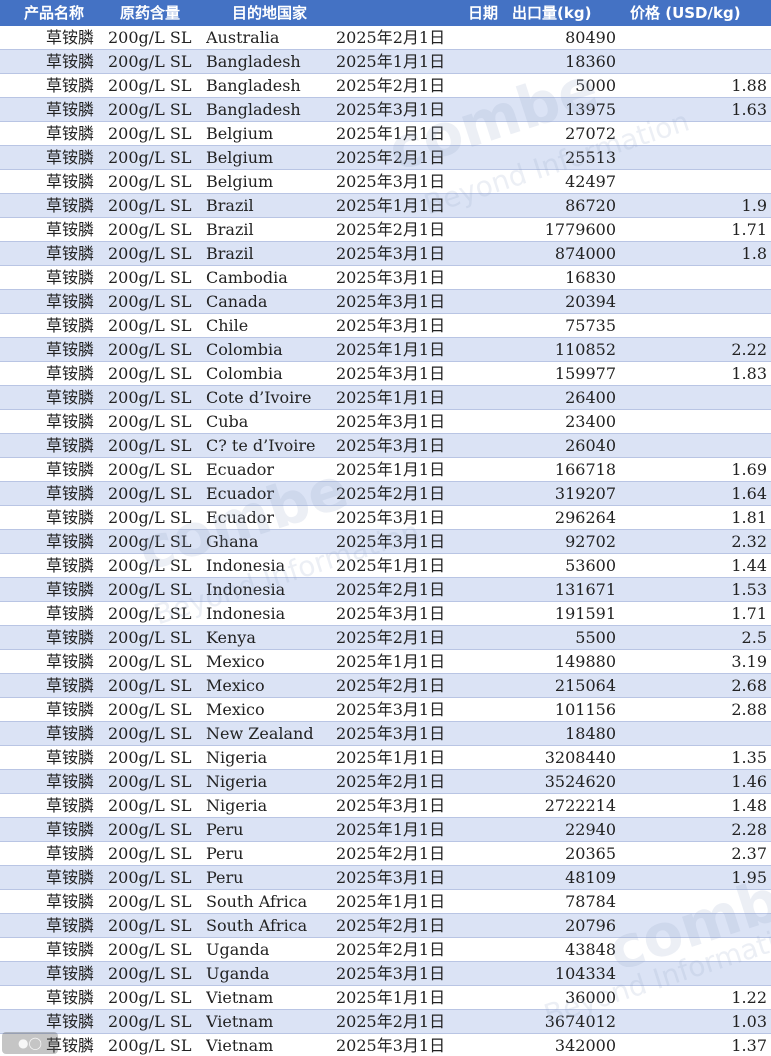 The image size is (771, 1056). I want to click on destination-cell: Cuba, so click(271, 422).